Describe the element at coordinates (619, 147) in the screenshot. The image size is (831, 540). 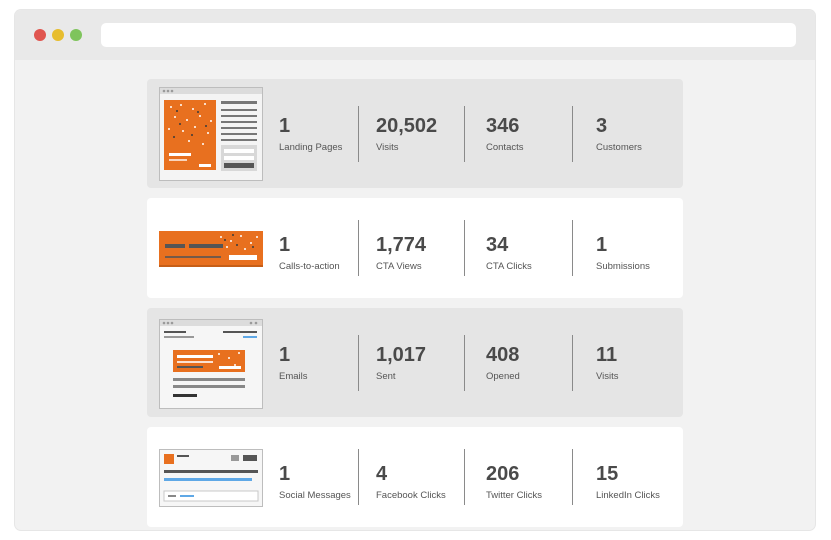
I see `stat-label: Customers` at that location.